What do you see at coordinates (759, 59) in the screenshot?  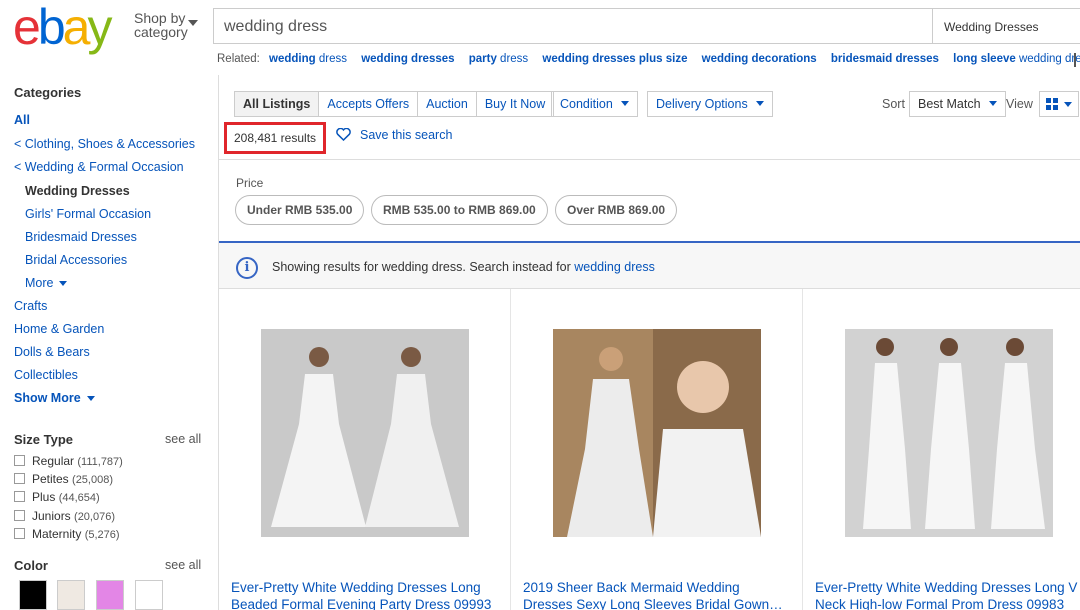 I see `related-link: wedding decorations` at bounding box center [759, 59].